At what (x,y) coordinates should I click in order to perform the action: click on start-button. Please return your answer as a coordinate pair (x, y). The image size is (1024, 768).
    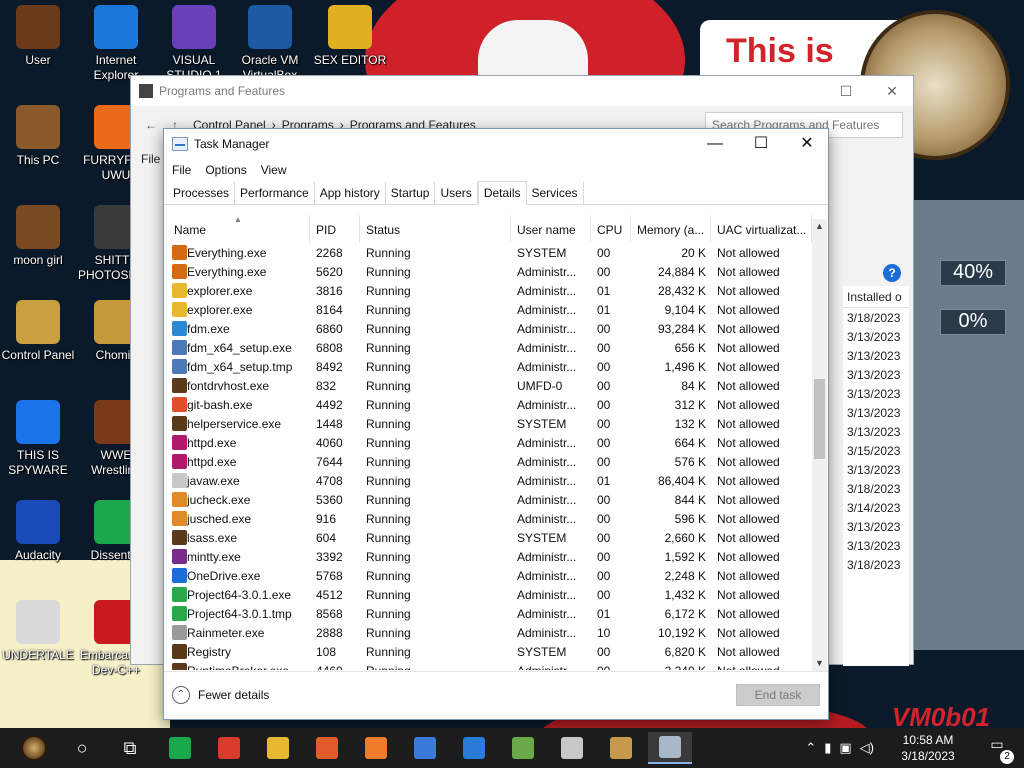
    Looking at the image, I should click on (34, 748).